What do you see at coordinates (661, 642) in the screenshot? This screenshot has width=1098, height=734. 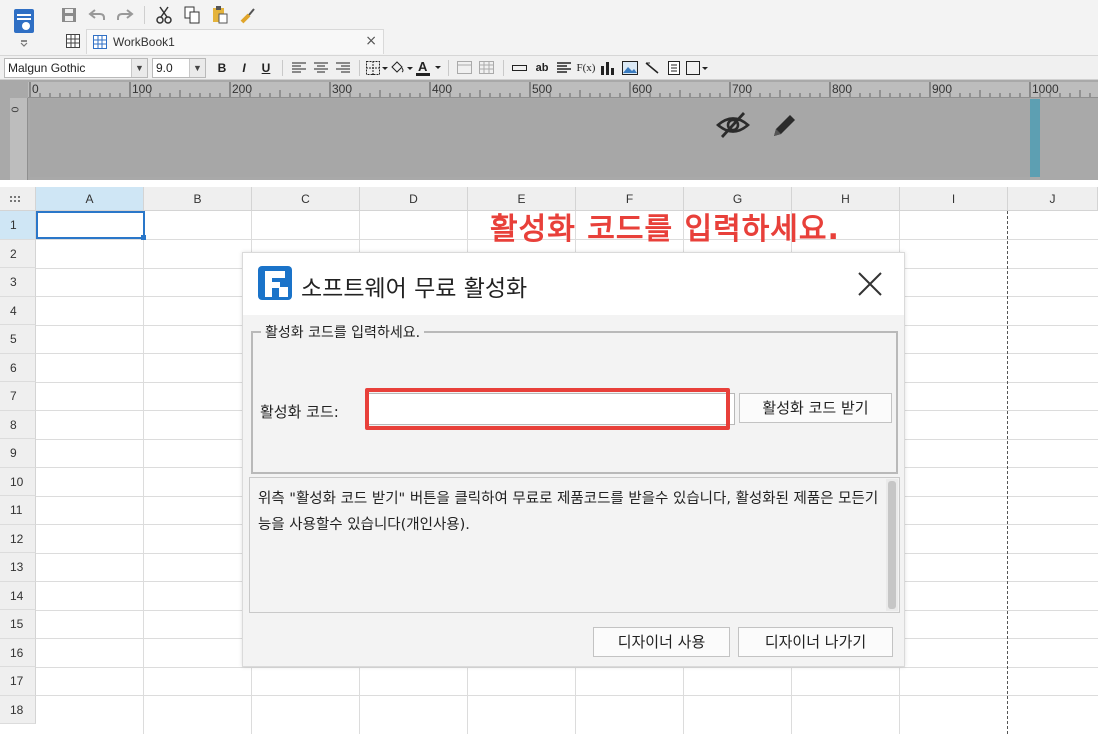 I see `use-designer-button: 디자이너 사용` at bounding box center [661, 642].